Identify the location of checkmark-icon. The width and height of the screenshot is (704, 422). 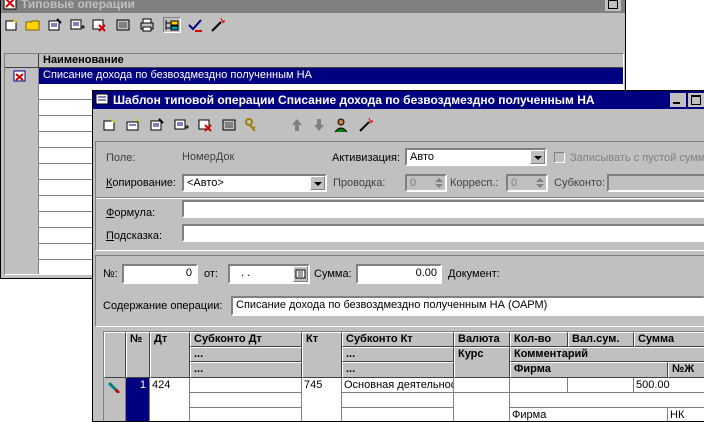
(196, 25).